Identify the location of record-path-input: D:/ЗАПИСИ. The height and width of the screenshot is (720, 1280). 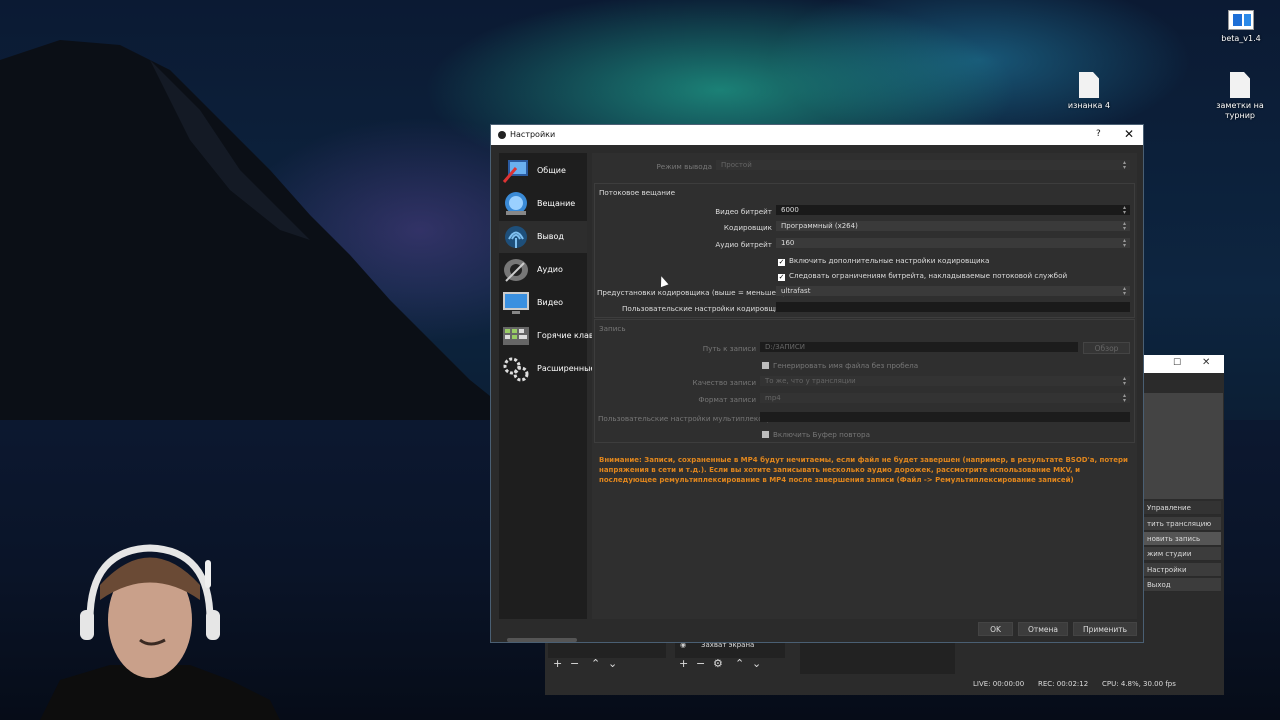
(919, 347).